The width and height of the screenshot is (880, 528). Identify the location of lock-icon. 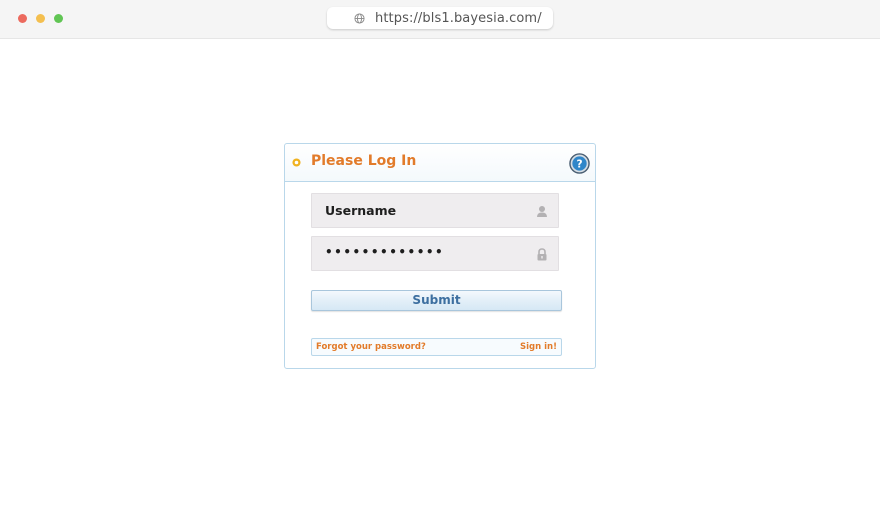
(542, 254).